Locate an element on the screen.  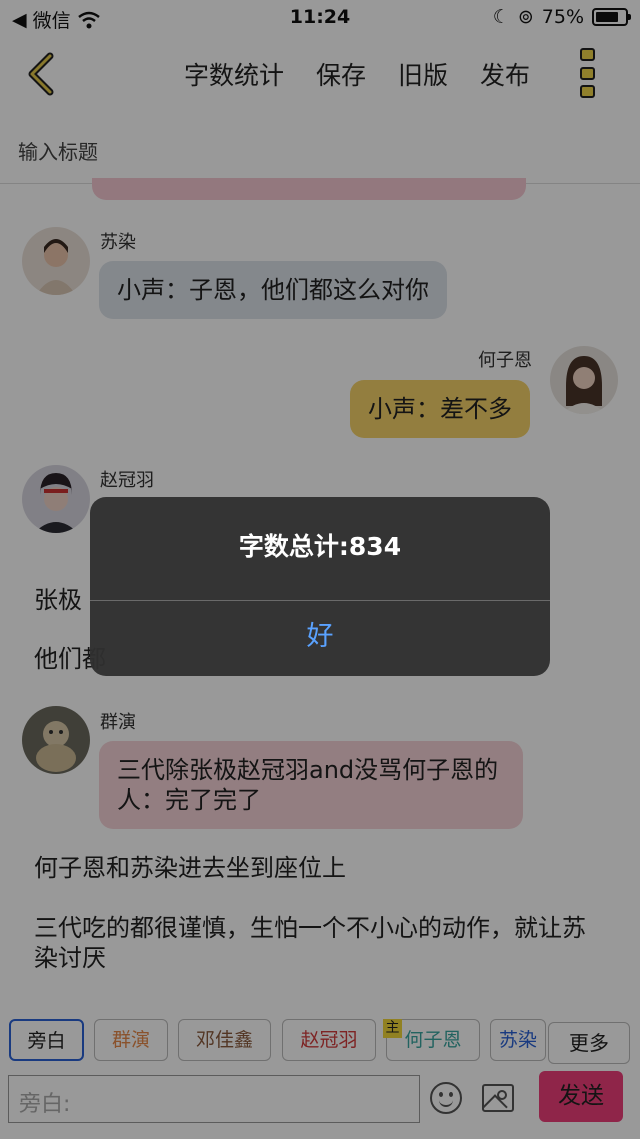
word-count-alert: 字数总计:834 好 is located at coordinates (320, 586).